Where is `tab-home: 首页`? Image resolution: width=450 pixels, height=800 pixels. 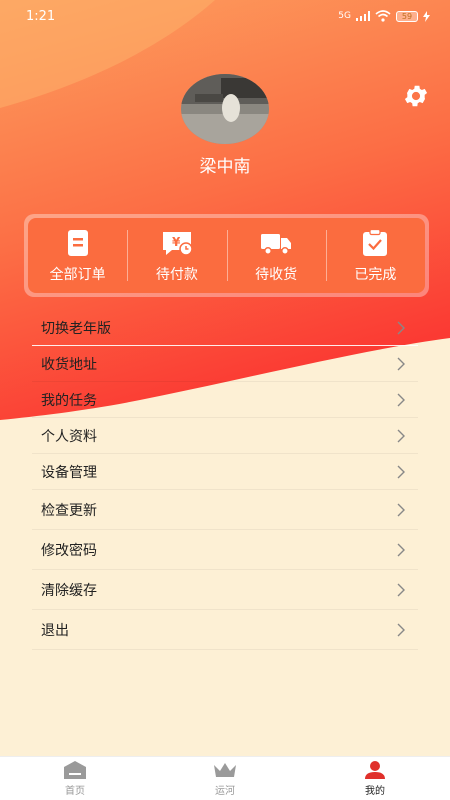
tab-home: 首页 is located at coordinates (75, 778).